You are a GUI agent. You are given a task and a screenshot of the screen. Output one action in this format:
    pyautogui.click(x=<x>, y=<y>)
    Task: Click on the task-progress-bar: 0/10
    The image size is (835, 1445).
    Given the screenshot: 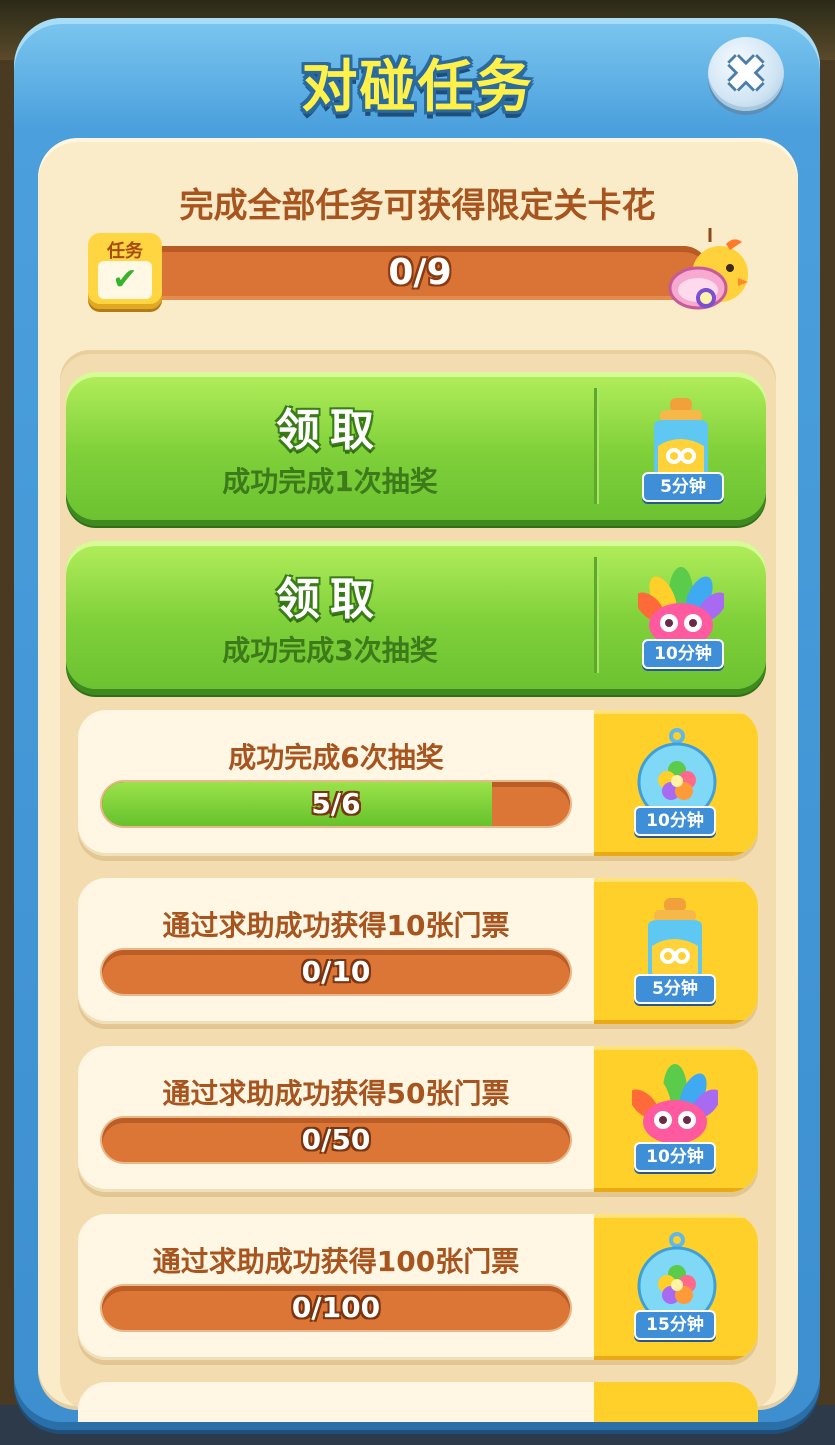 What is the action you would take?
    pyautogui.click(x=336, y=972)
    